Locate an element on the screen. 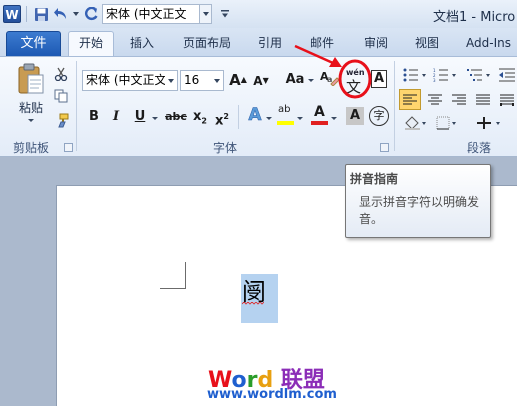 This screenshot has height=406, width=517. spelling-squiggle is located at coordinates (253, 303).